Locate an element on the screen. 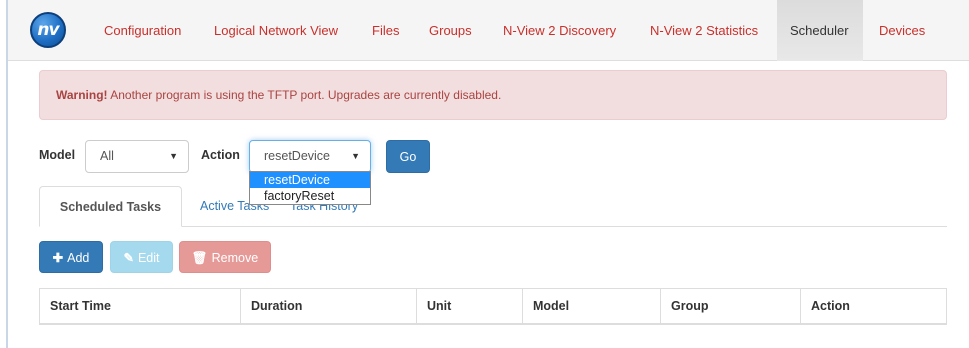 This screenshot has height=348, width=969. column-header-duration: Duration is located at coordinates (329, 306).